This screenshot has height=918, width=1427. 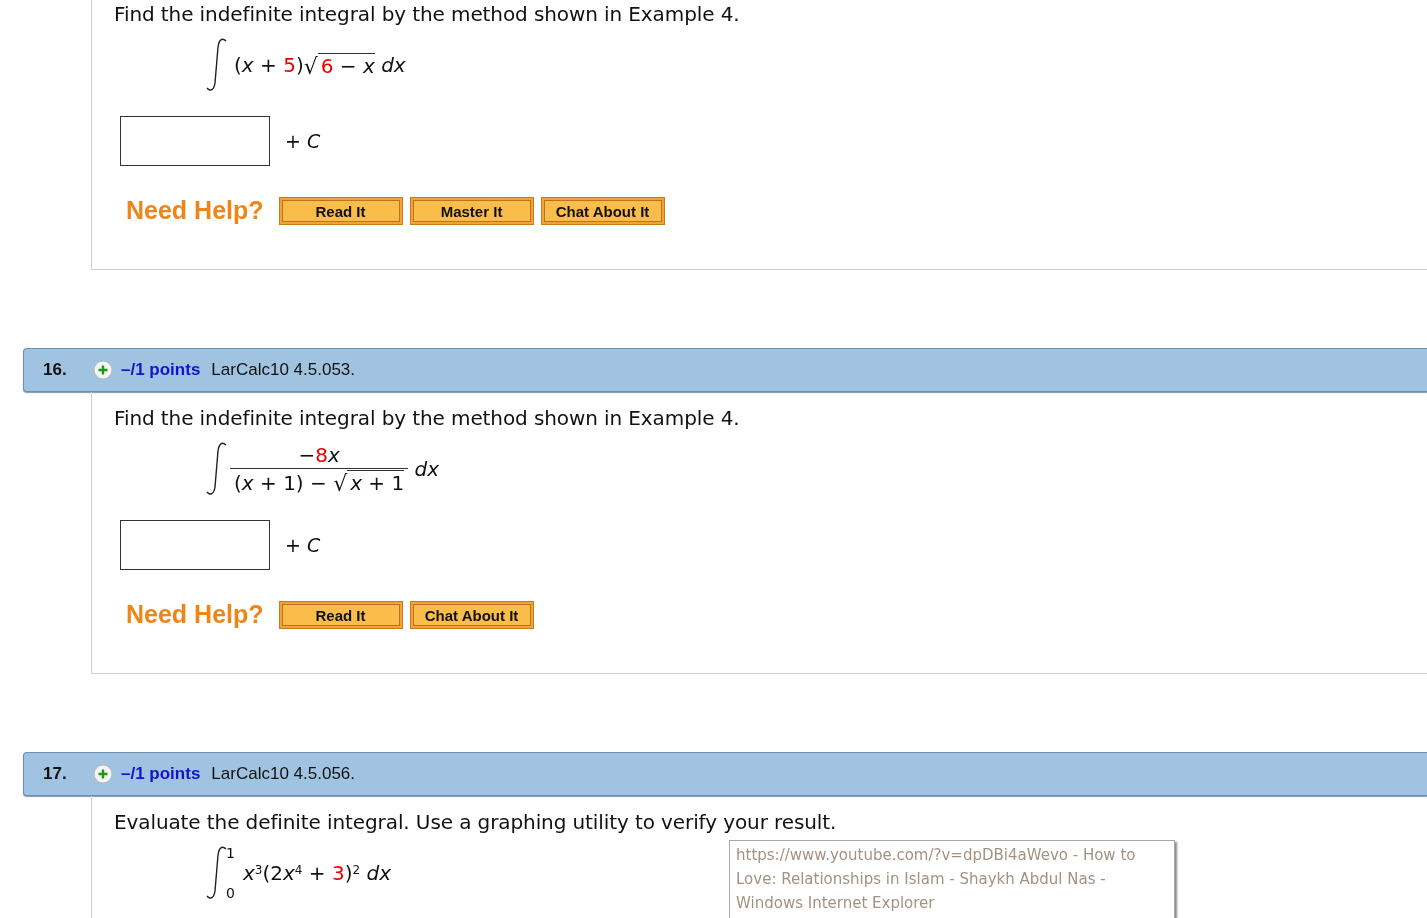 I want to click on question-source: LarCalc10 4.5.053., so click(x=283, y=370).